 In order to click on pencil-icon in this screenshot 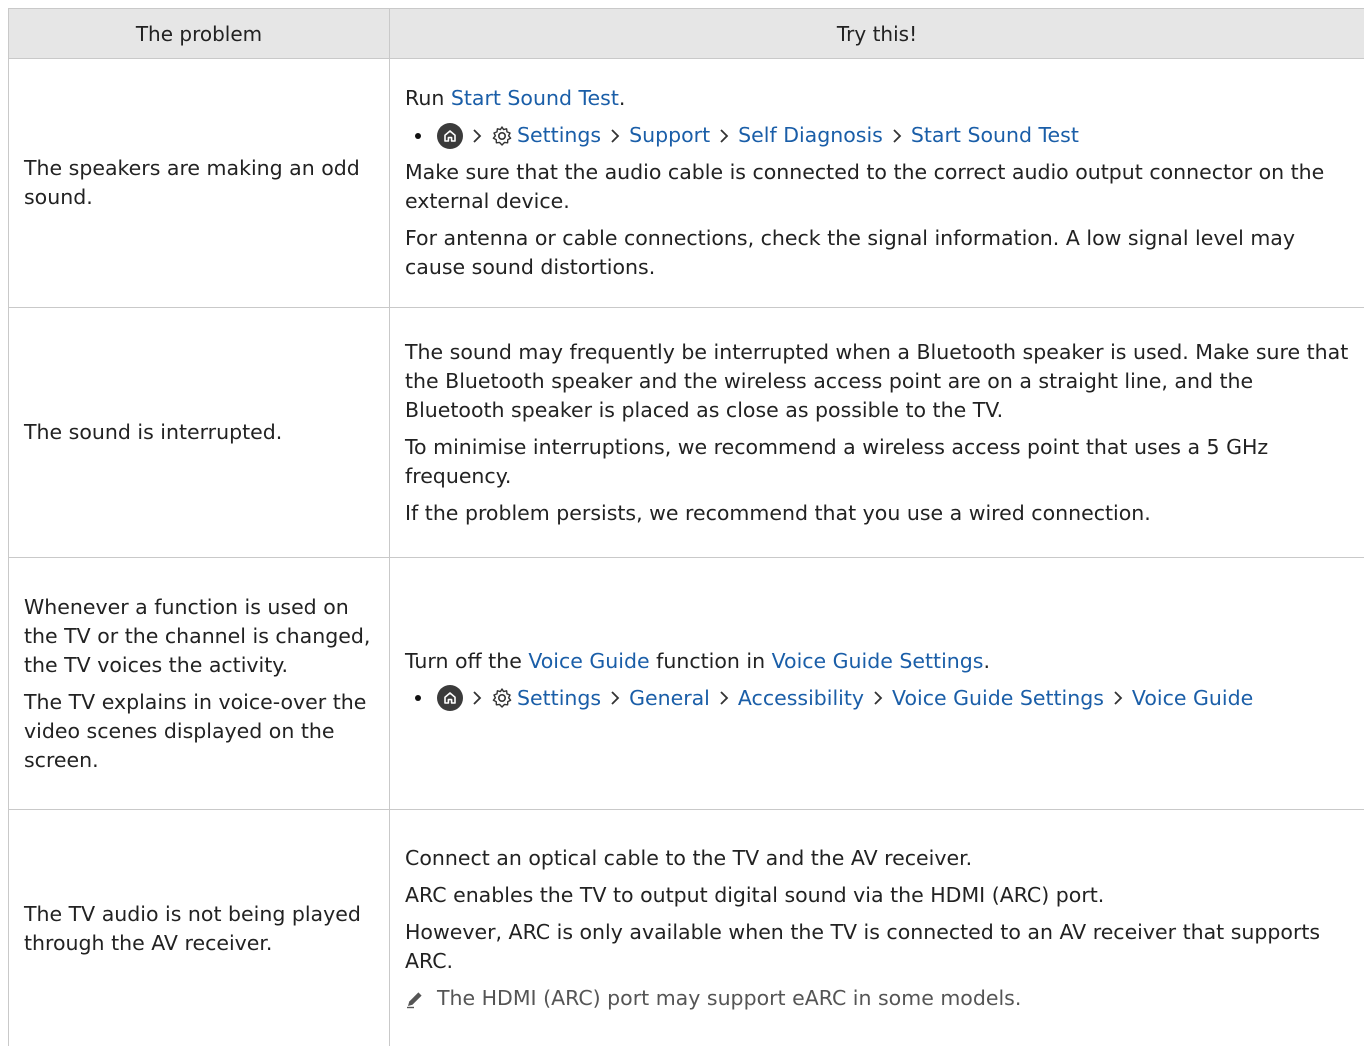, I will do `click(415, 999)`.